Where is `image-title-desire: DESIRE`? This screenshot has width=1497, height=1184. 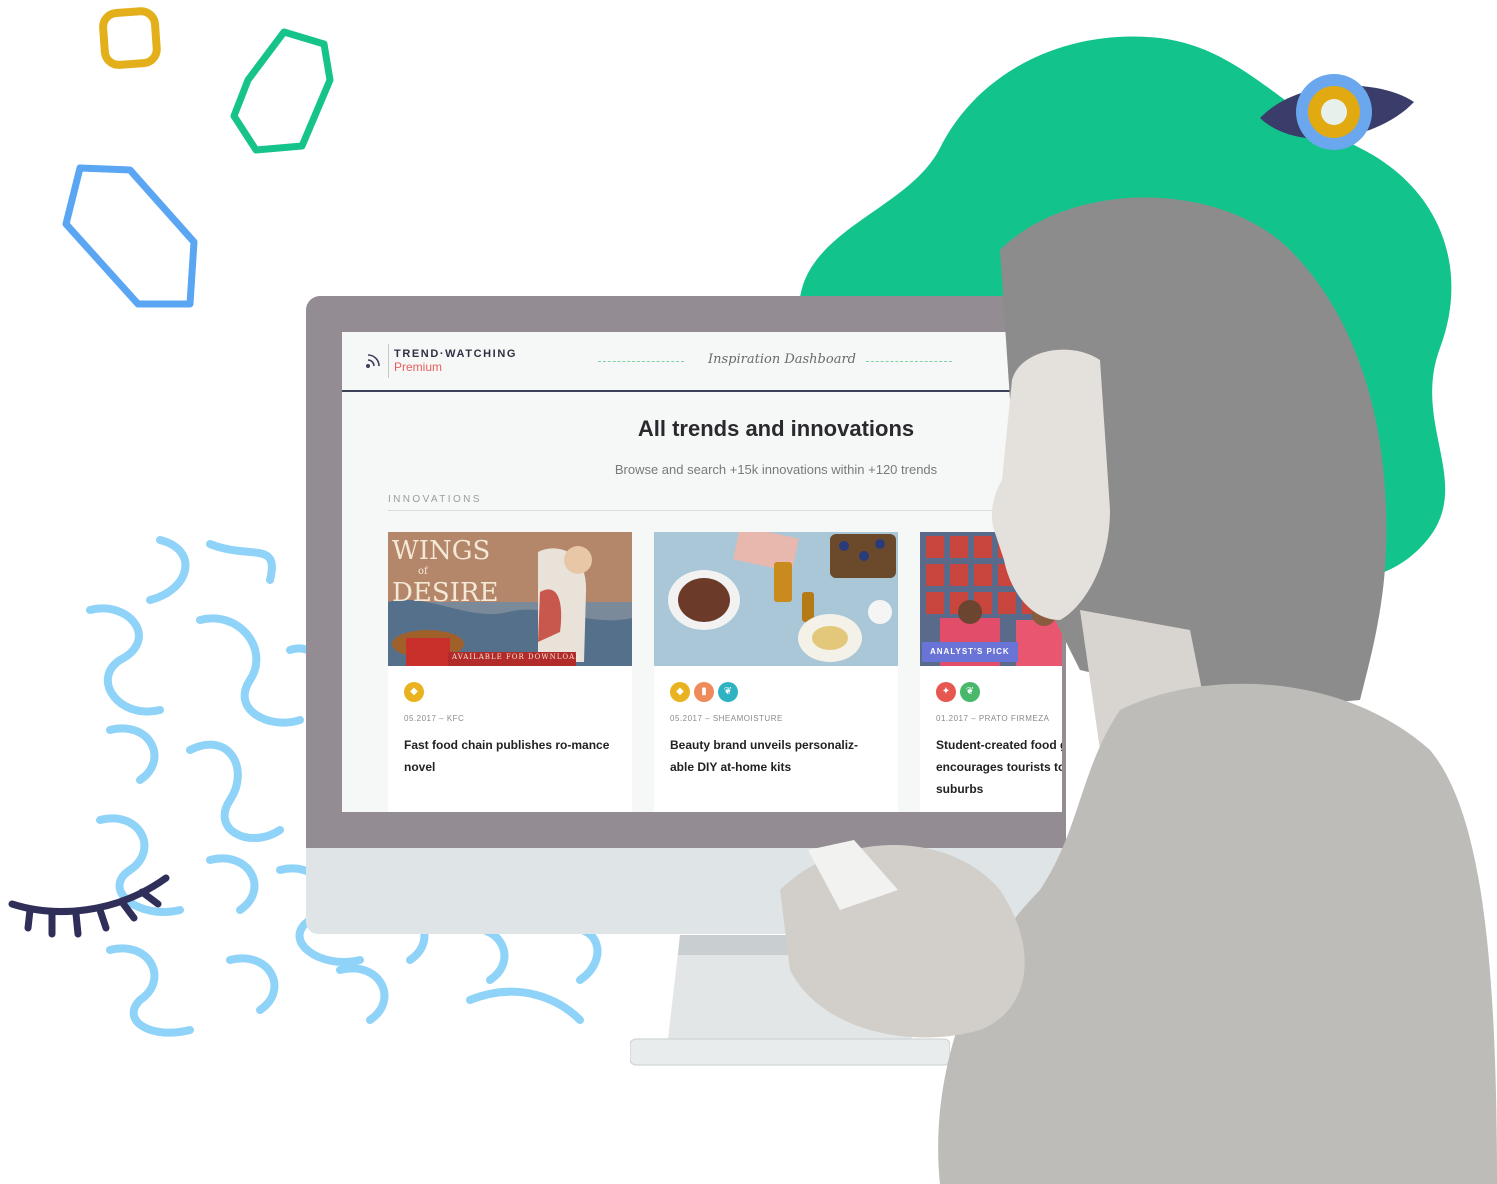 image-title-desire: DESIRE is located at coordinates (445, 593).